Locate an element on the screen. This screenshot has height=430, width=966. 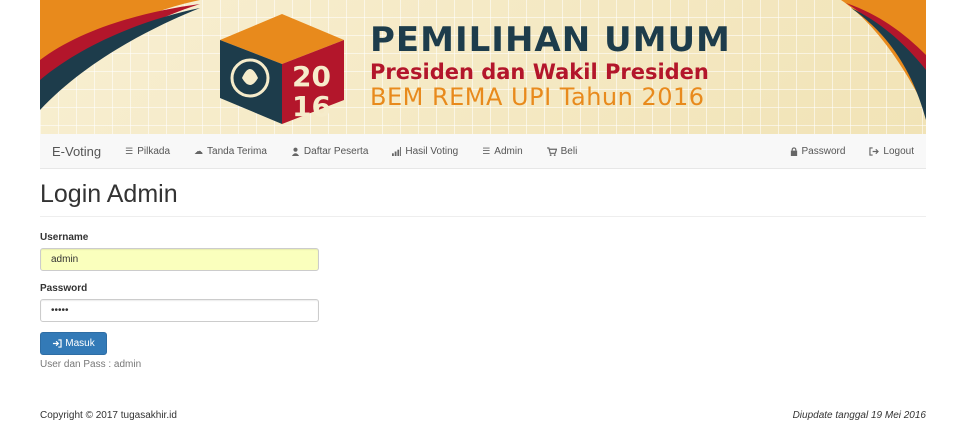
nav-item-label: Admin is located at coordinates (508, 151).